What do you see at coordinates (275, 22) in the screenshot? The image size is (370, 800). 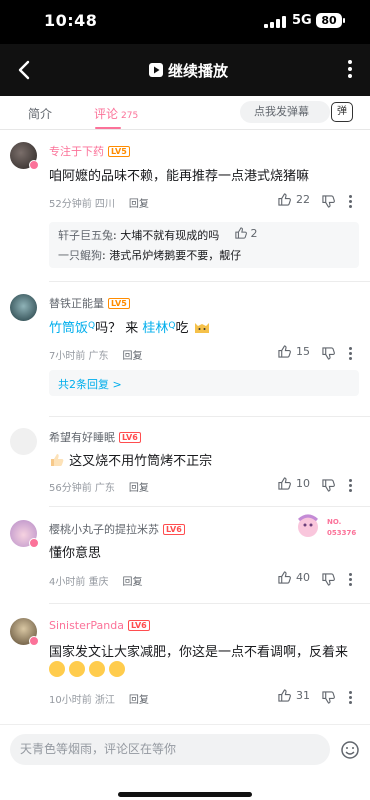 I see `signal-icon` at bounding box center [275, 22].